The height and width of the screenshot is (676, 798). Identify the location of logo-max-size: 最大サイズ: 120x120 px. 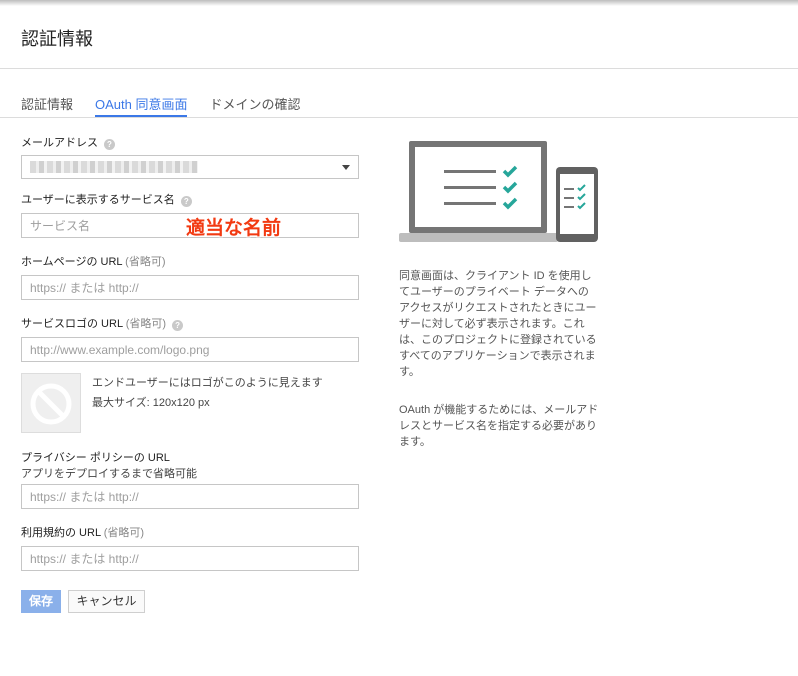
(151, 403).